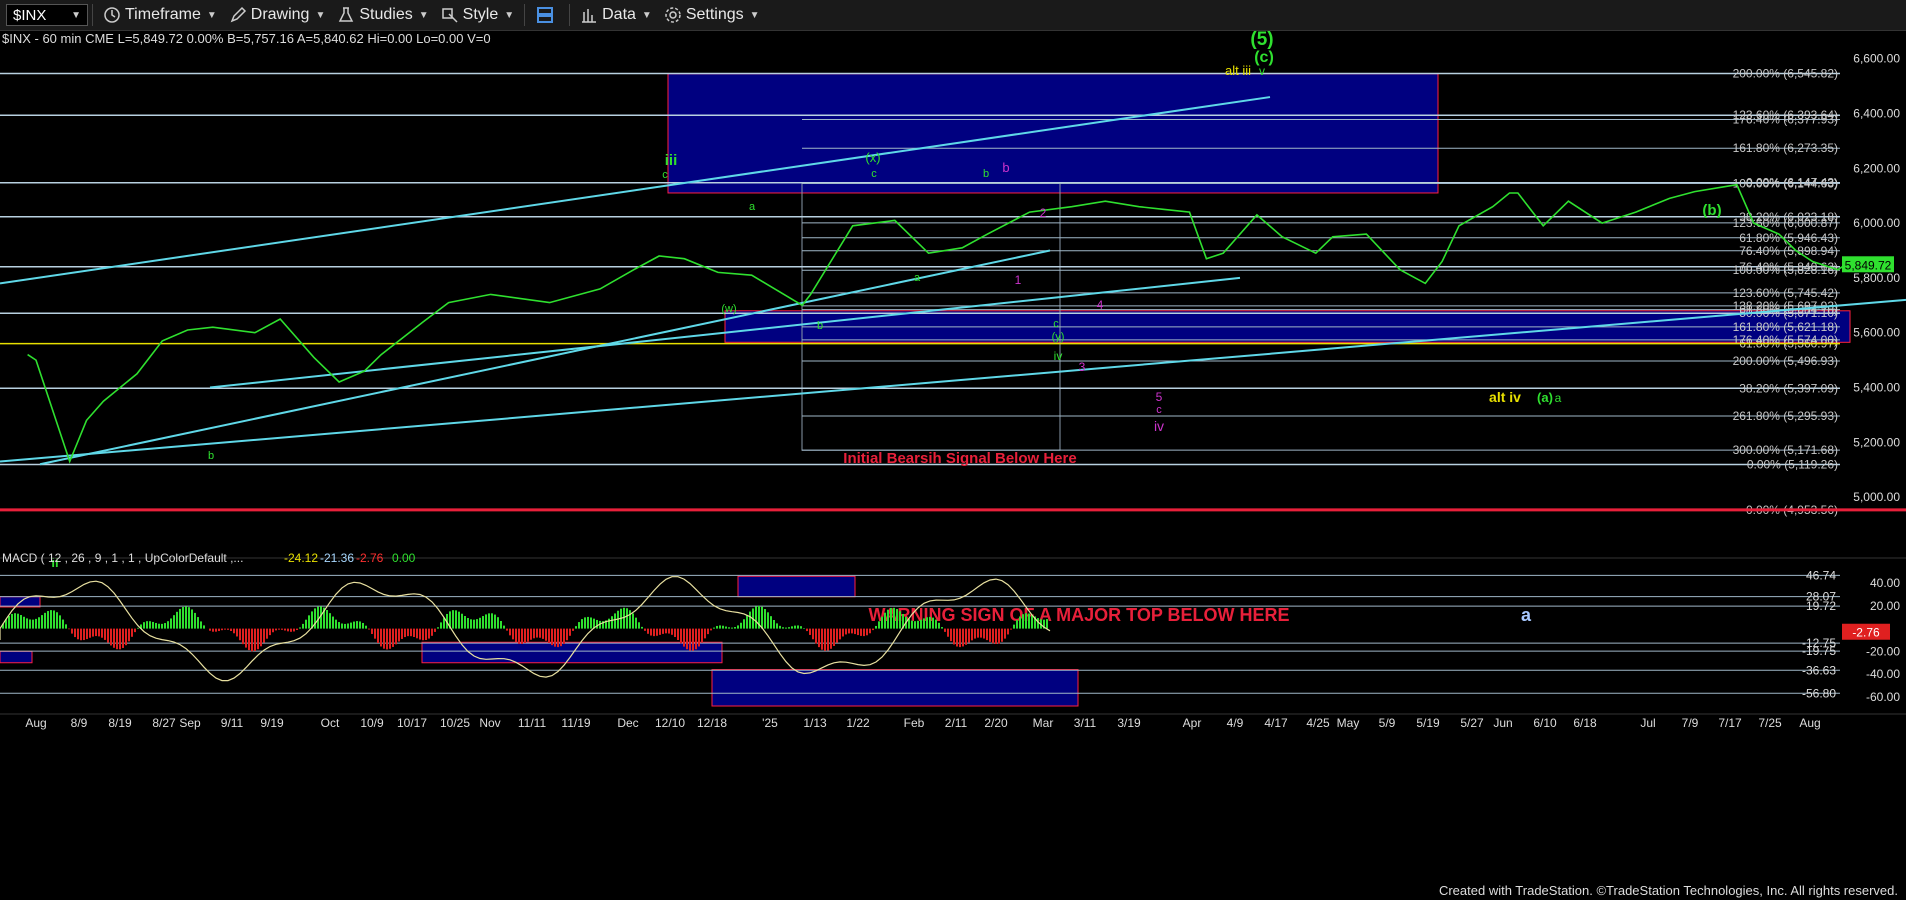 The image size is (1906, 900). Describe the element at coordinates (372, 723) in the screenshot. I see `x-axis-tick: 10/9` at that location.